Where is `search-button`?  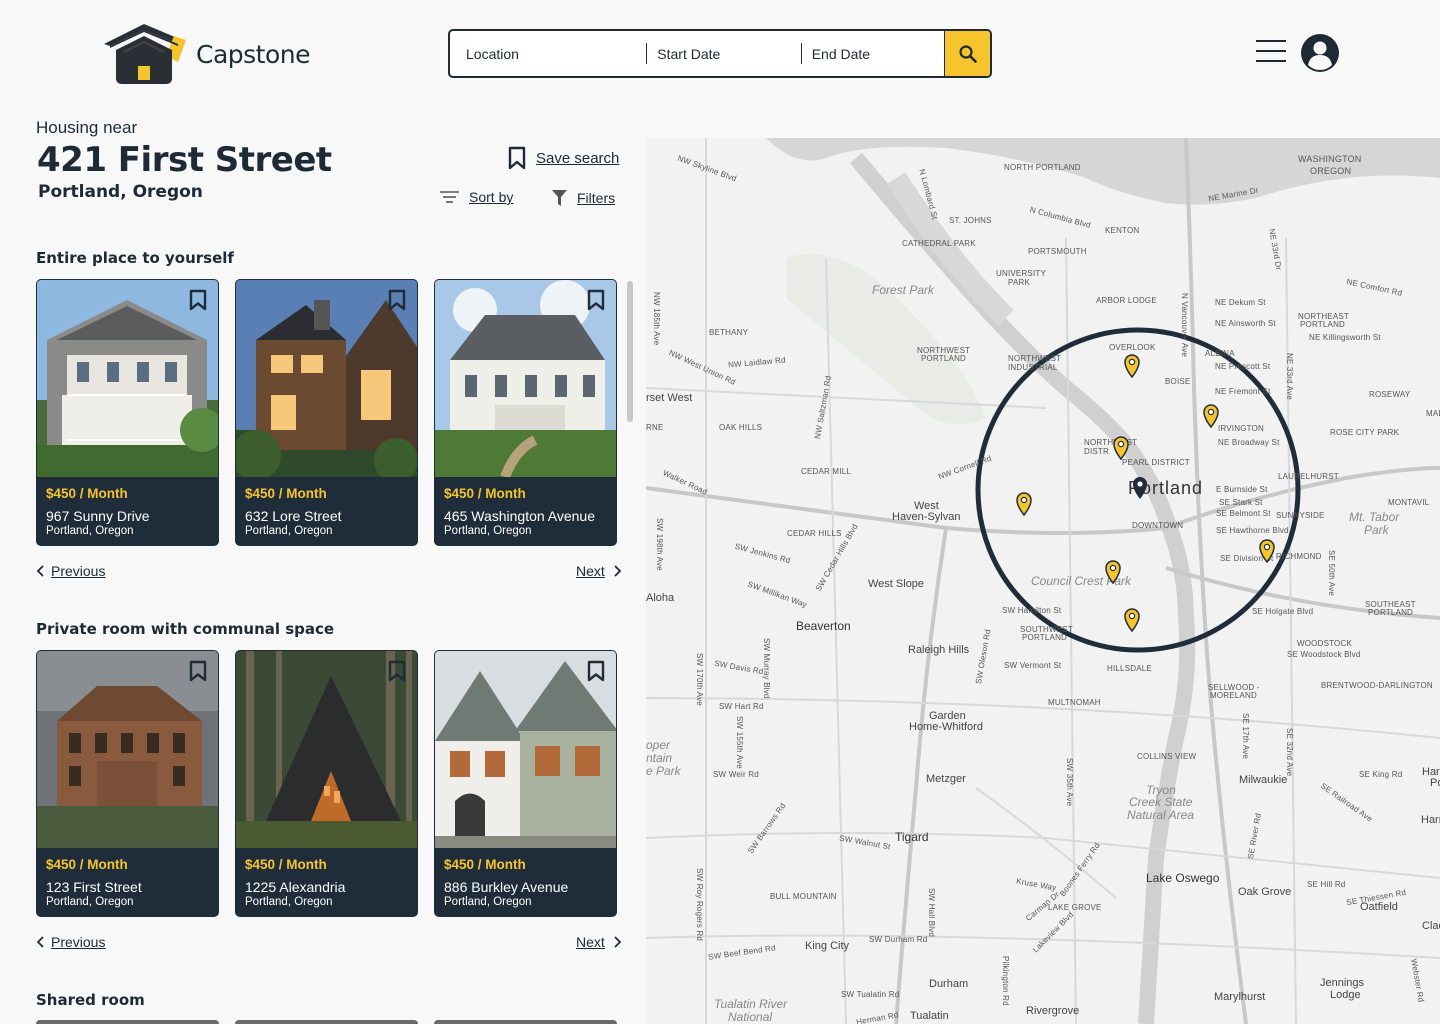 search-button is located at coordinates (967, 53).